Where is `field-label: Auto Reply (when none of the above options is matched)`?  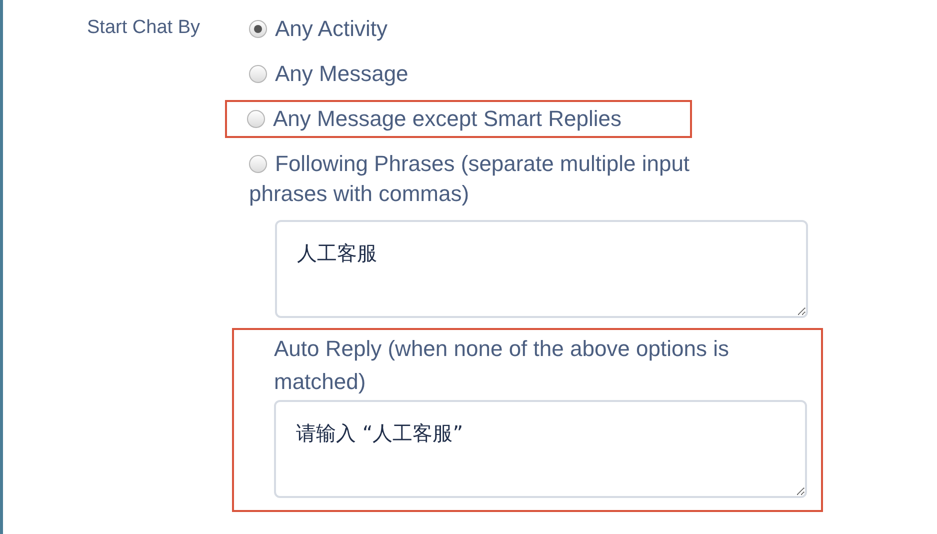
field-label: Auto Reply (when none of the above options is matched) is located at coordinates (502, 365).